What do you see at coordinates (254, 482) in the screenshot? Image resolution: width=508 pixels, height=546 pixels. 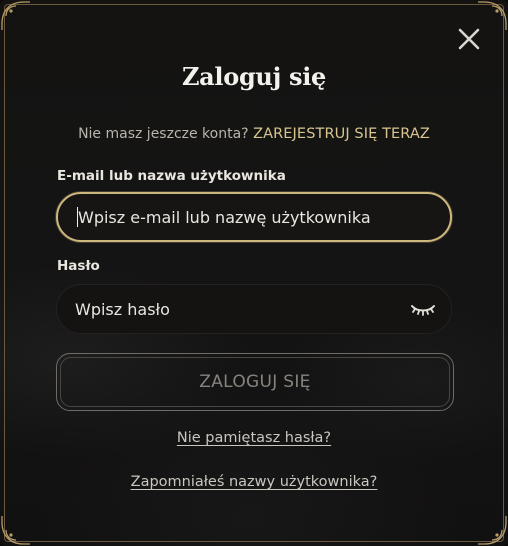 I see `forgot-username-link: Zapomniałeś nazwy użytkownika?` at bounding box center [254, 482].